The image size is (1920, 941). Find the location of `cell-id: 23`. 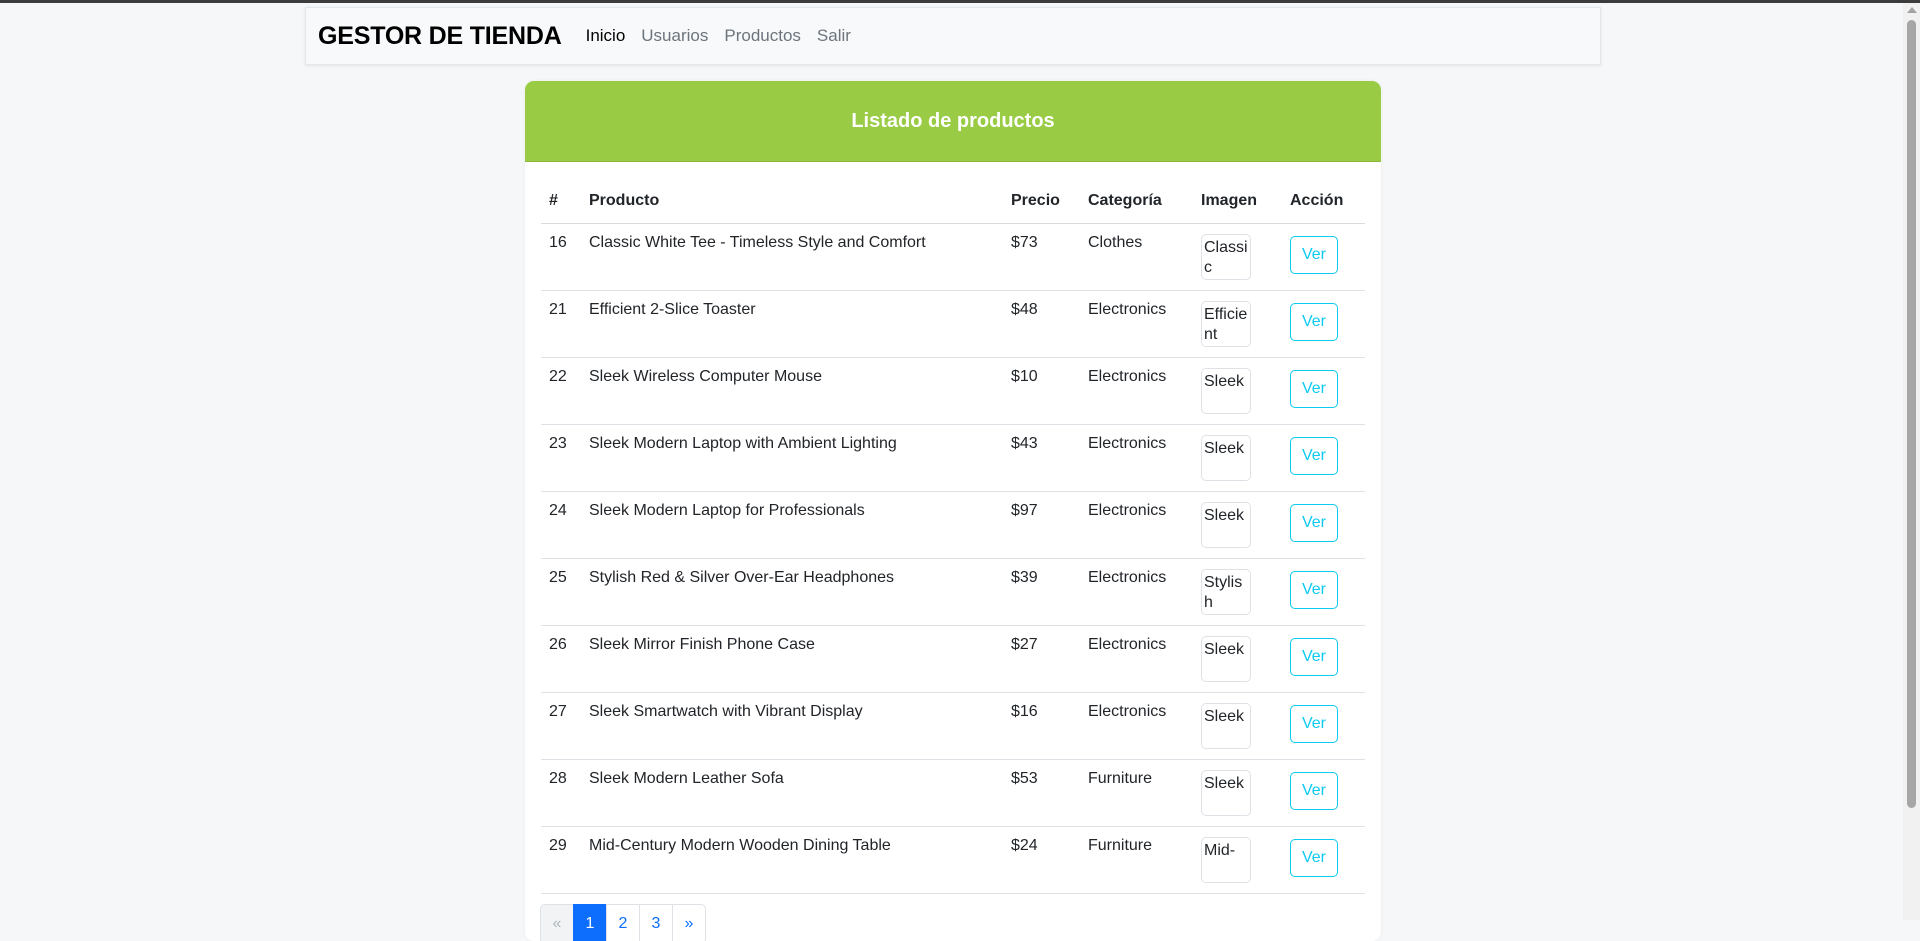

cell-id: 23 is located at coordinates (561, 458).